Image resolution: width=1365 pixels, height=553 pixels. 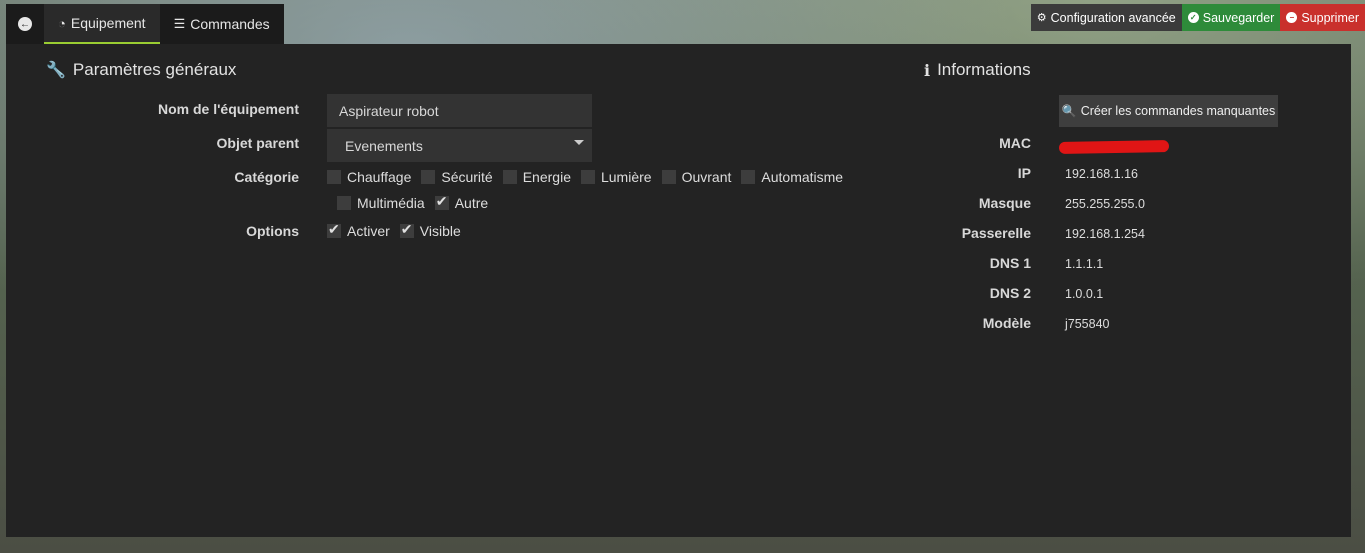 I want to click on category-row-2: Multimédia Autre, so click(x=417, y=202).